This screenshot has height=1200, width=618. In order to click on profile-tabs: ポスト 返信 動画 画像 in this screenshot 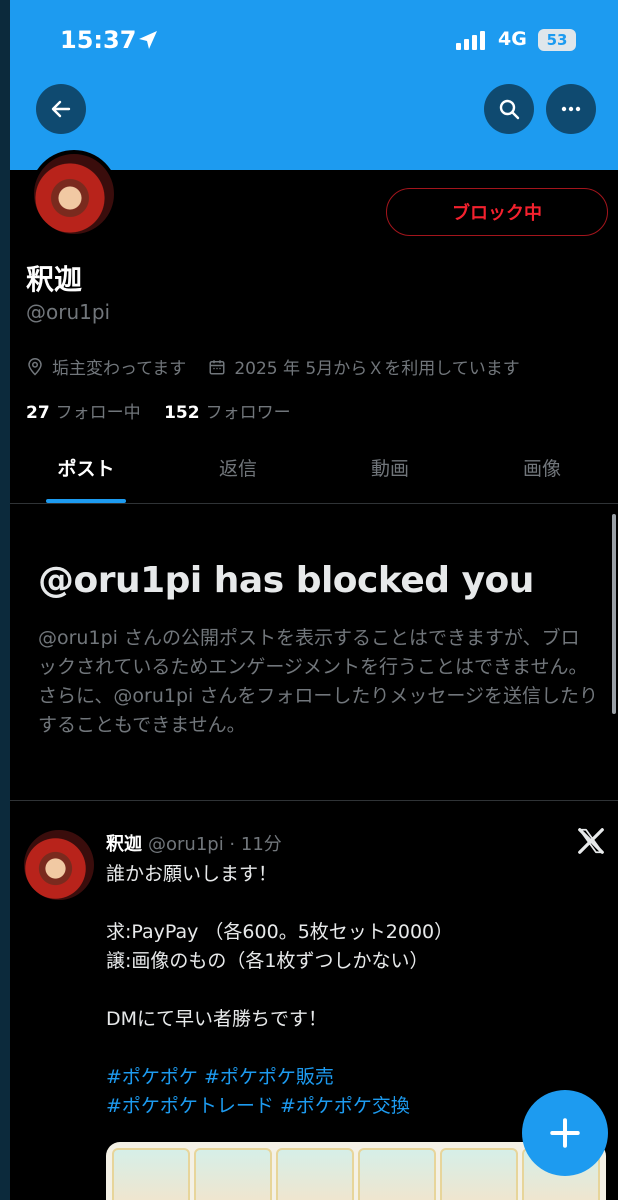, I will do `click(314, 474)`.